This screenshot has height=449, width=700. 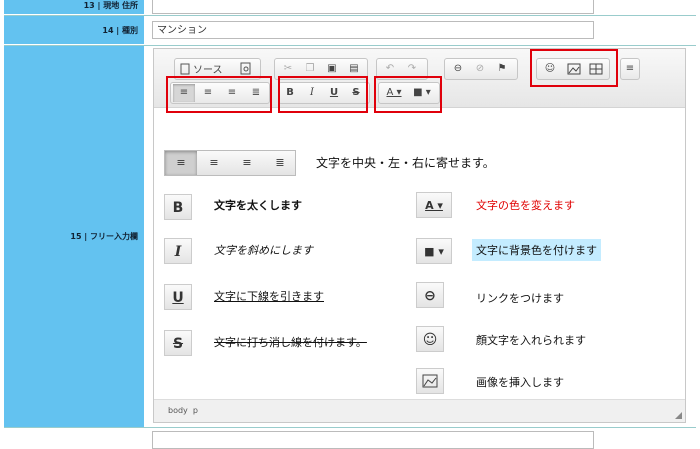 I want to click on type-input: マンション, so click(x=373, y=30).